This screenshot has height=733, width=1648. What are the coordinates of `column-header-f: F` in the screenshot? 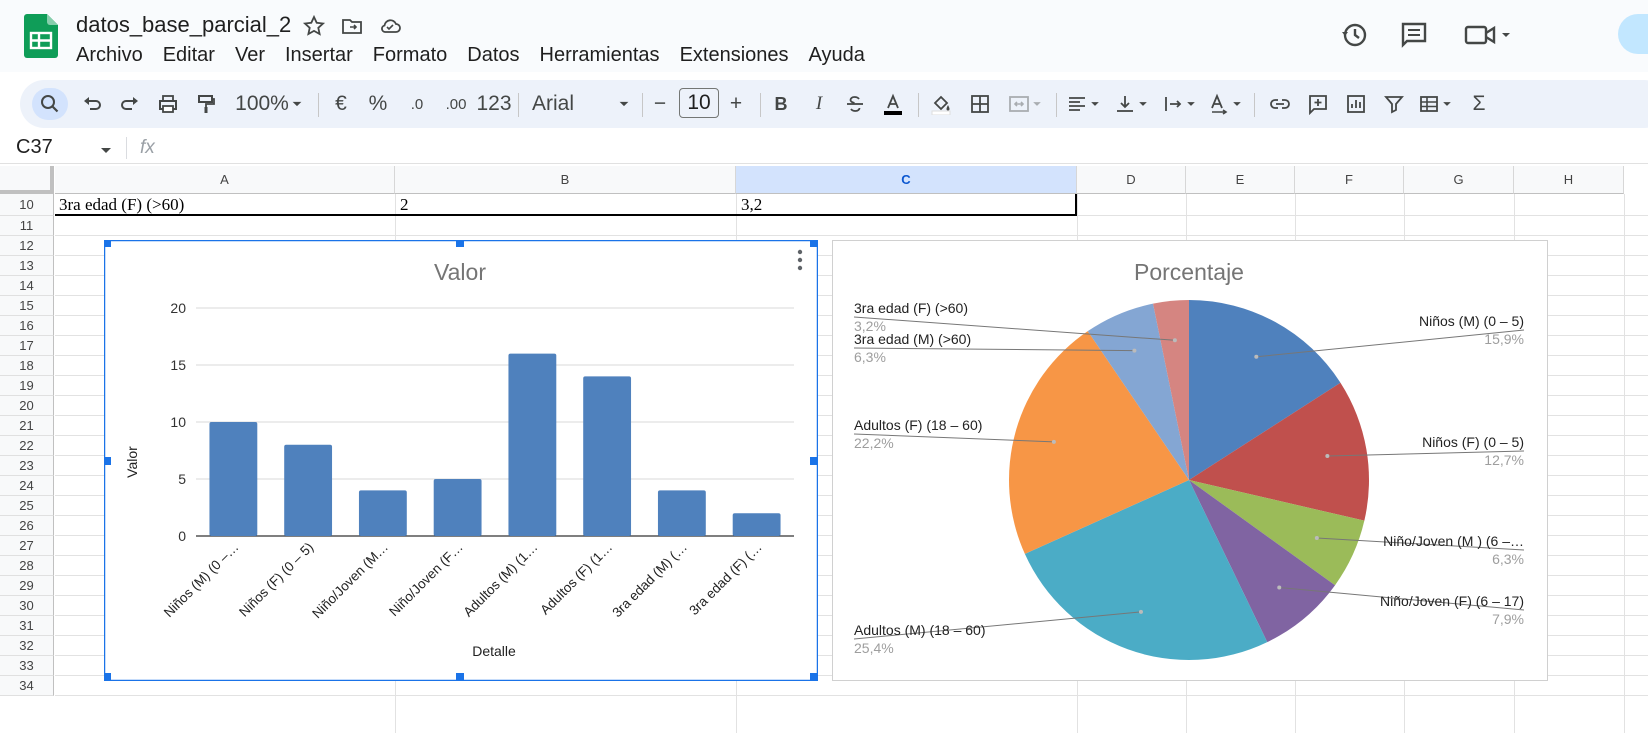 It's located at (1349, 180).